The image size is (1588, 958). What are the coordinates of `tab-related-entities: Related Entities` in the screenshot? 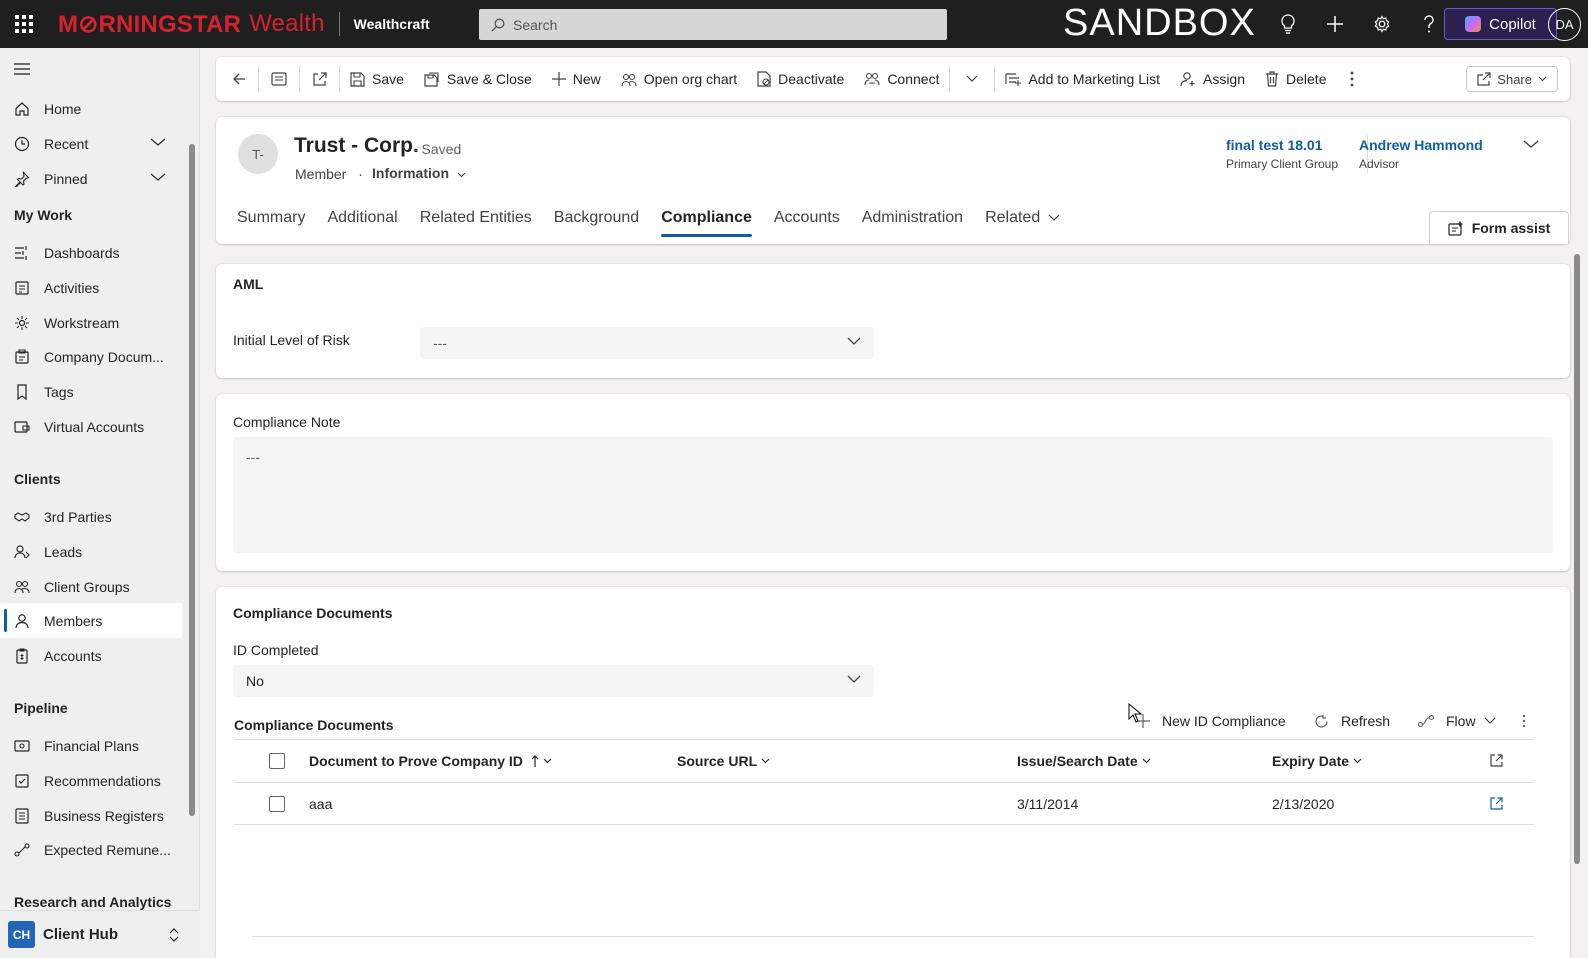 It's located at (476, 218).